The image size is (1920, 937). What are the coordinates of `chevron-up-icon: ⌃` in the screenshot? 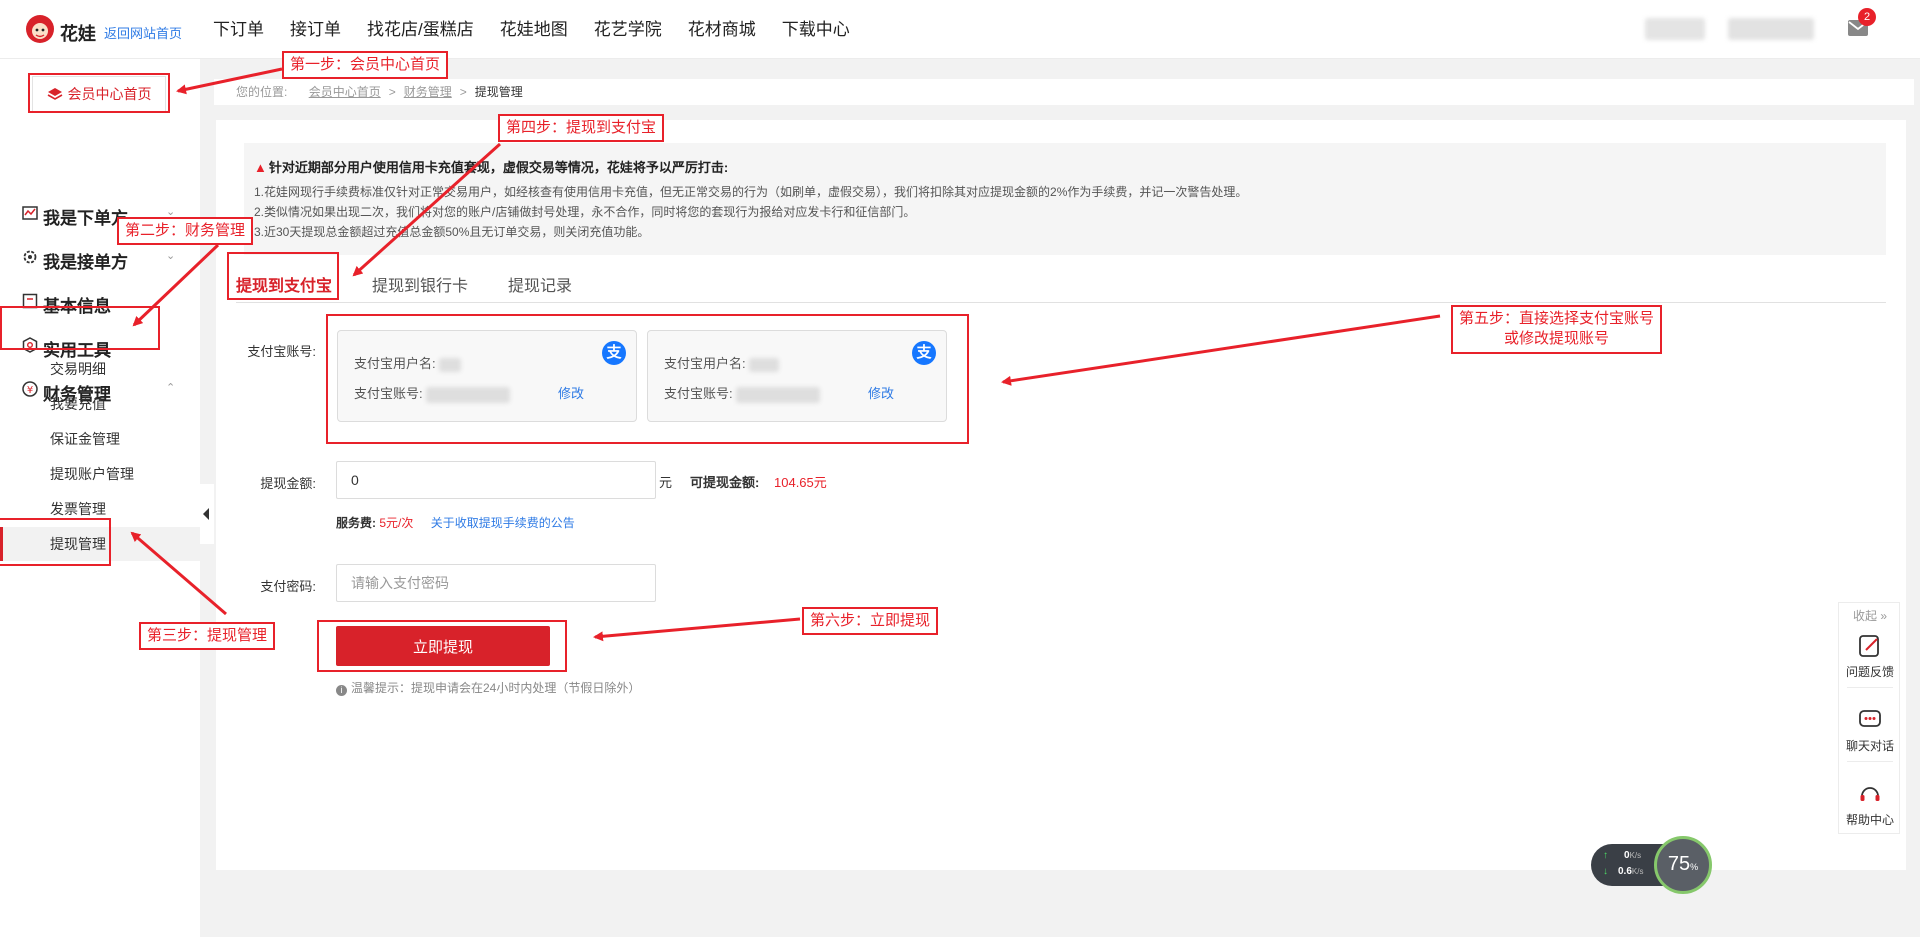 It's located at (171, 388).